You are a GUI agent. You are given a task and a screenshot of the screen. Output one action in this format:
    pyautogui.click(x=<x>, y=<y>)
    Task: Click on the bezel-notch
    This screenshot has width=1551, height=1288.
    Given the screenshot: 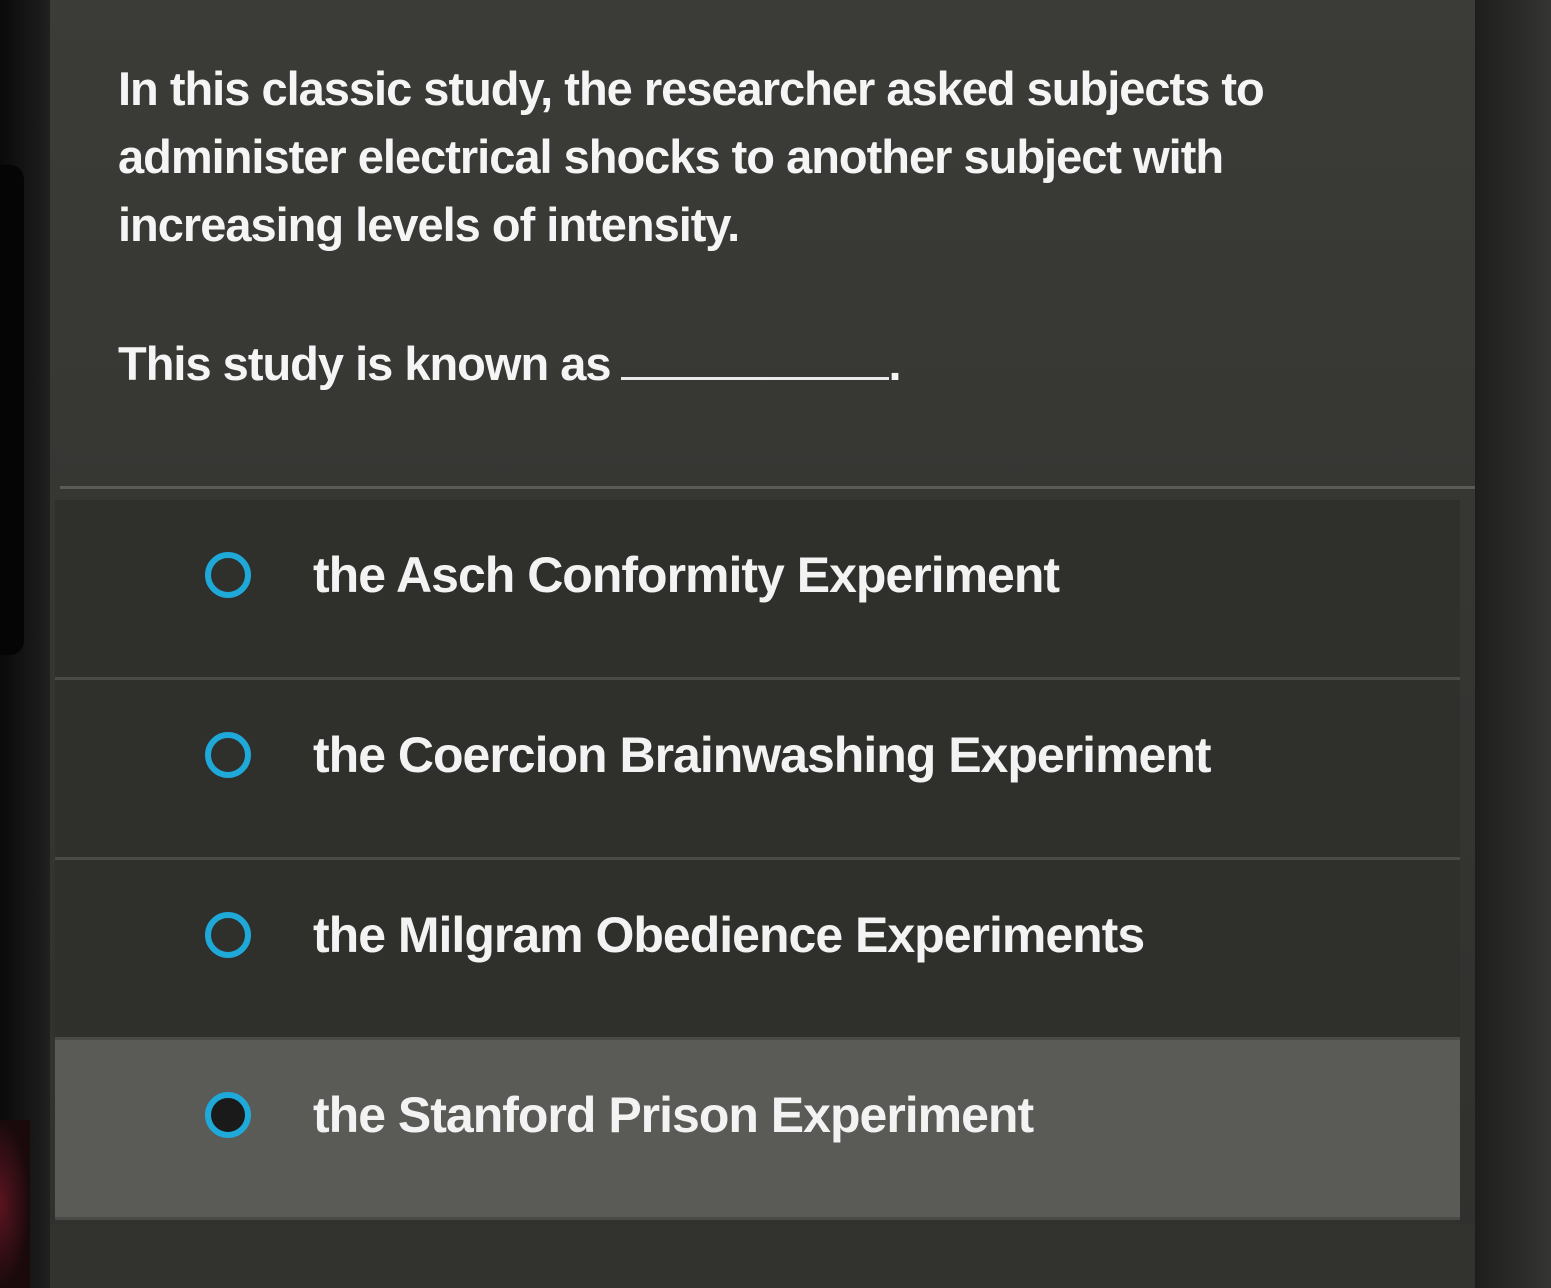 What is the action you would take?
    pyautogui.click(x=12, y=410)
    